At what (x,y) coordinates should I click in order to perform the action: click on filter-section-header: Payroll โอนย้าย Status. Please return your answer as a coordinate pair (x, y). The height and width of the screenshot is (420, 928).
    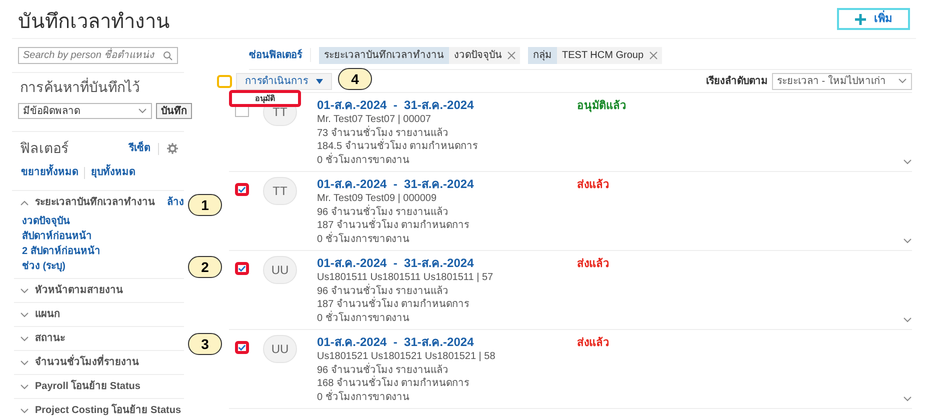
    Looking at the image, I should click on (99, 386).